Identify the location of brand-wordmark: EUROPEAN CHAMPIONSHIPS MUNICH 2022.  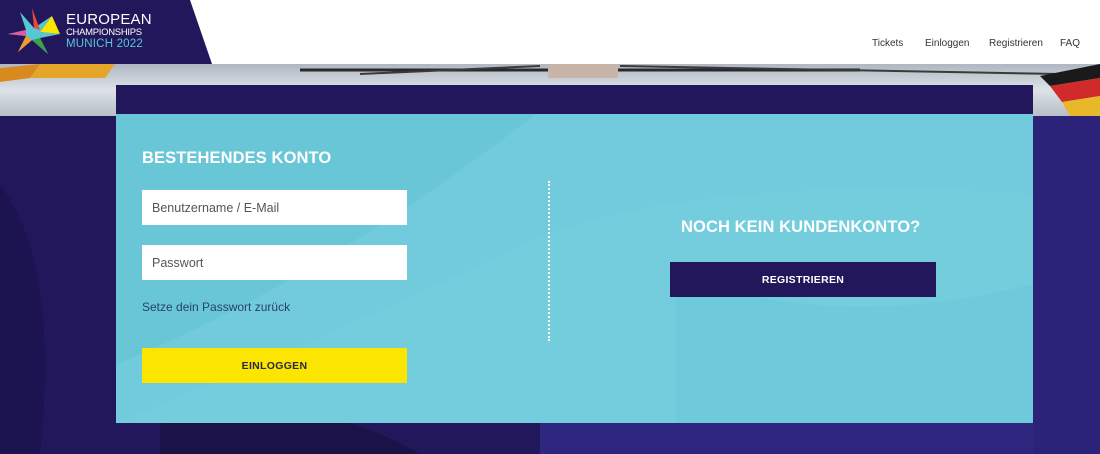
(109, 31).